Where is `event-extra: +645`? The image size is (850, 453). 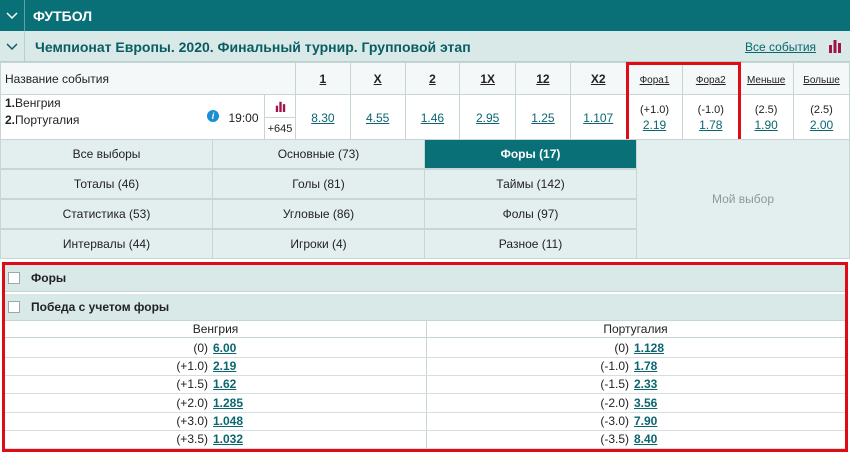
event-extra: +645 is located at coordinates (280, 118).